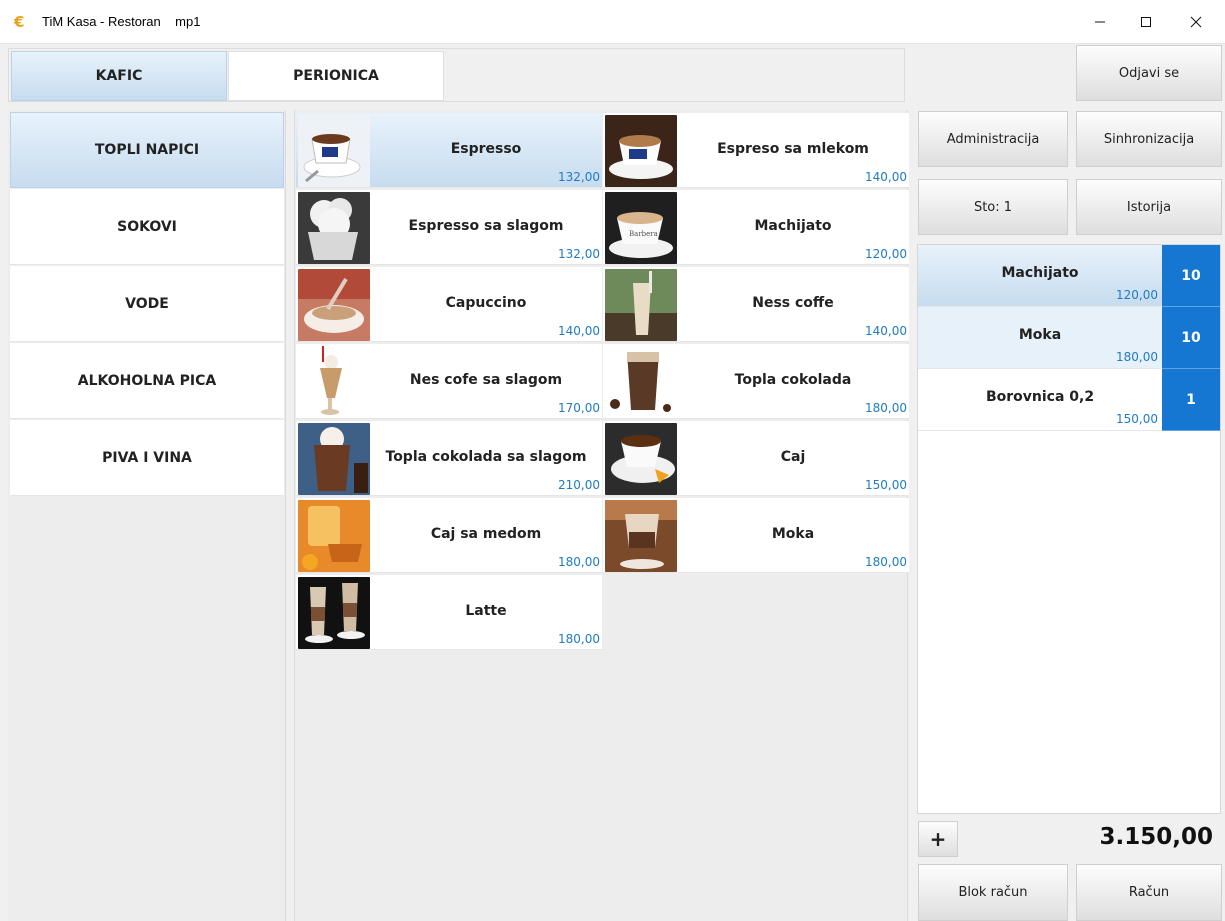 This screenshot has width=1225, height=921. I want to click on product-name: Nes cofe sa slagom, so click(486, 380).